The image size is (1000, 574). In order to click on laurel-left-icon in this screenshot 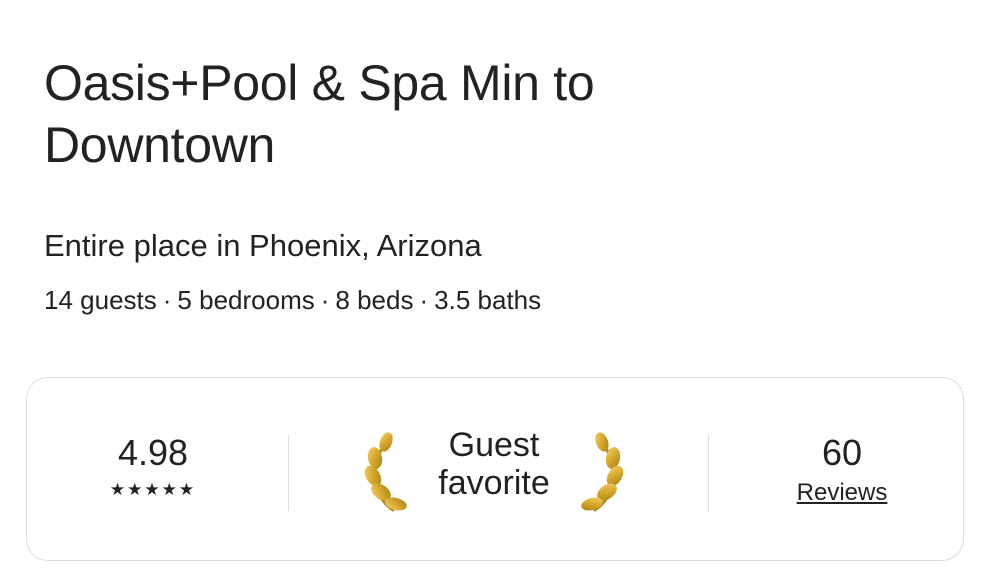, I will do `click(385, 472)`.